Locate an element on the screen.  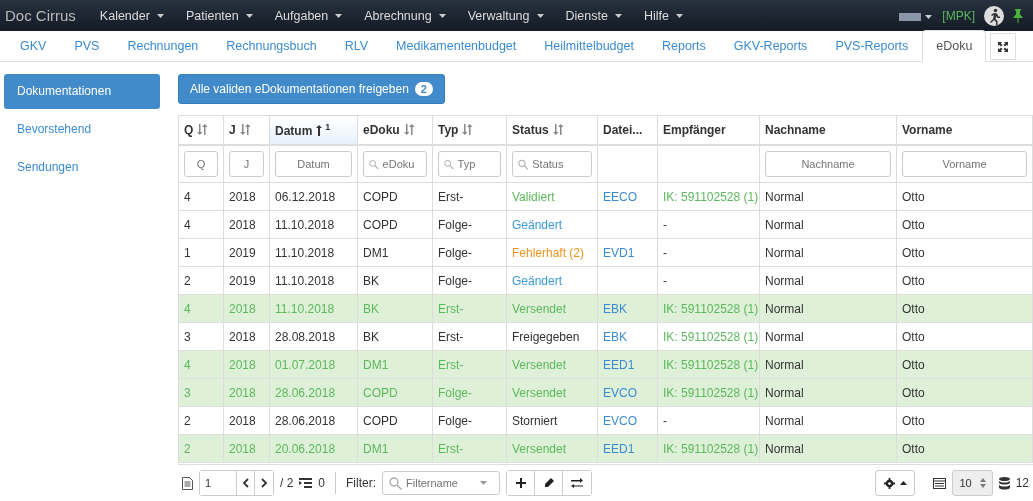
page-field: 1 is located at coordinates (218, 483).